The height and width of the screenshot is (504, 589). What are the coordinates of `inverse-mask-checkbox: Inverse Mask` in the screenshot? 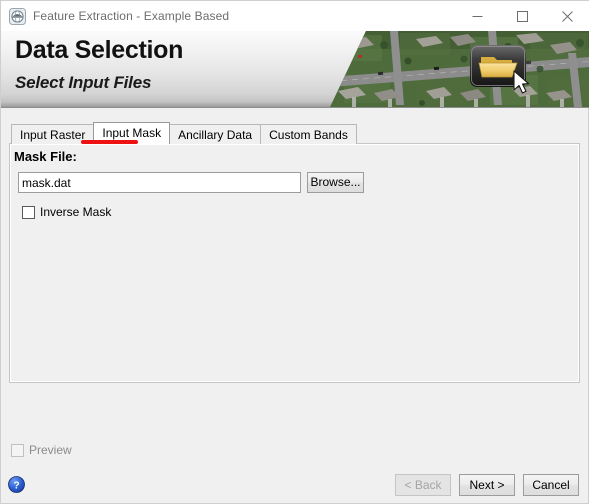 It's located at (66, 212).